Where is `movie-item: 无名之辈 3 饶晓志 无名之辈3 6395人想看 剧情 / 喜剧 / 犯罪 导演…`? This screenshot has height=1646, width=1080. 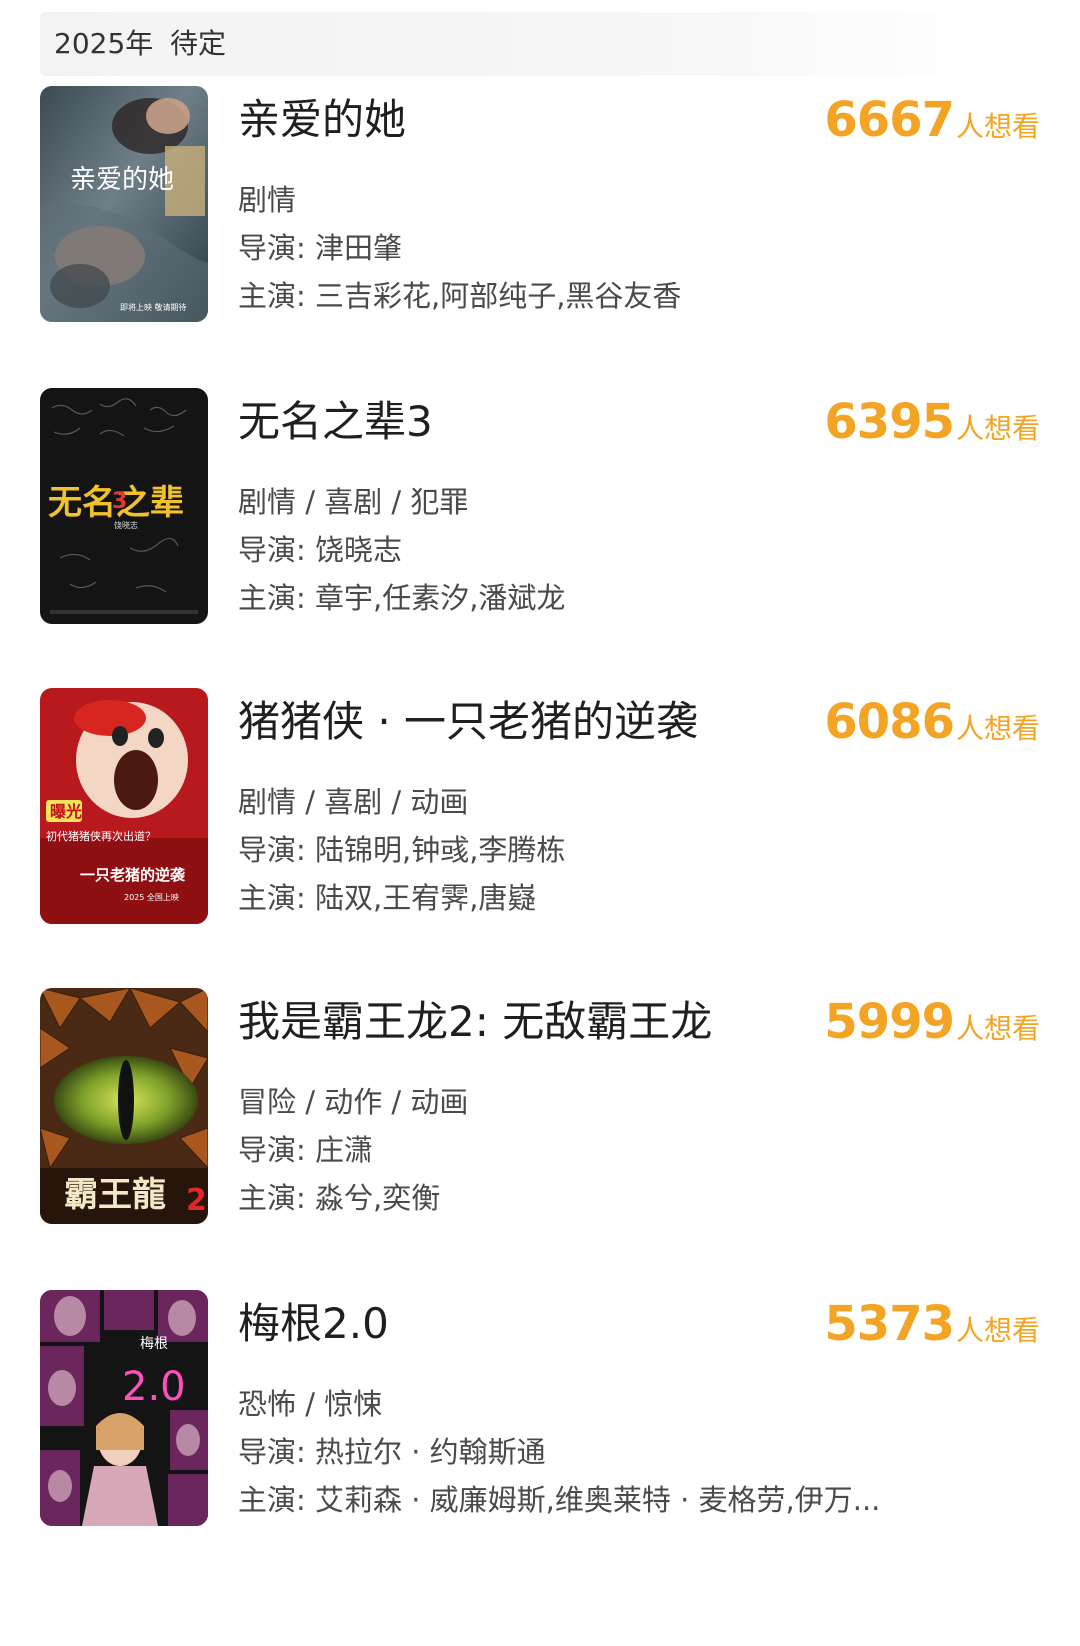
movie-item: 无名之辈 3 饶晓志 无名之辈3 6395人想看 剧情 / 喜剧 / 犯罪 导演… is located at coordinates (540, 508).